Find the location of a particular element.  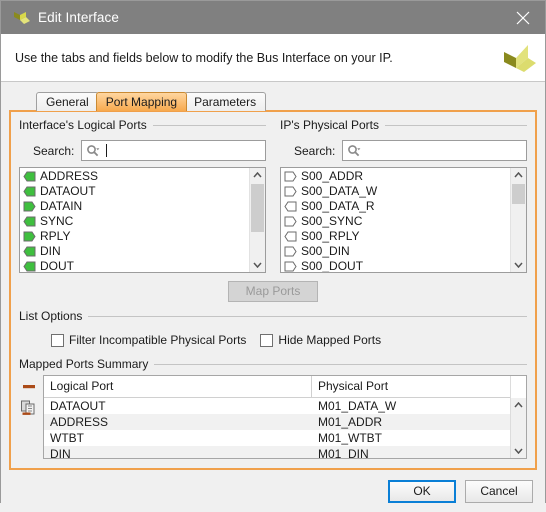

copy-mapping-icon is located at coordinates (29, 408).